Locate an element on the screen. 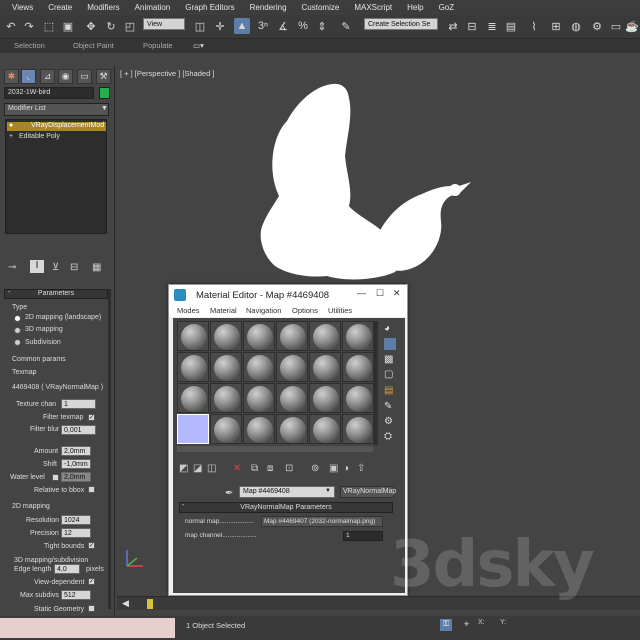 The width and height of the screenshot is (640, 640). object-color-swatch is located at coordinates (104, 93).